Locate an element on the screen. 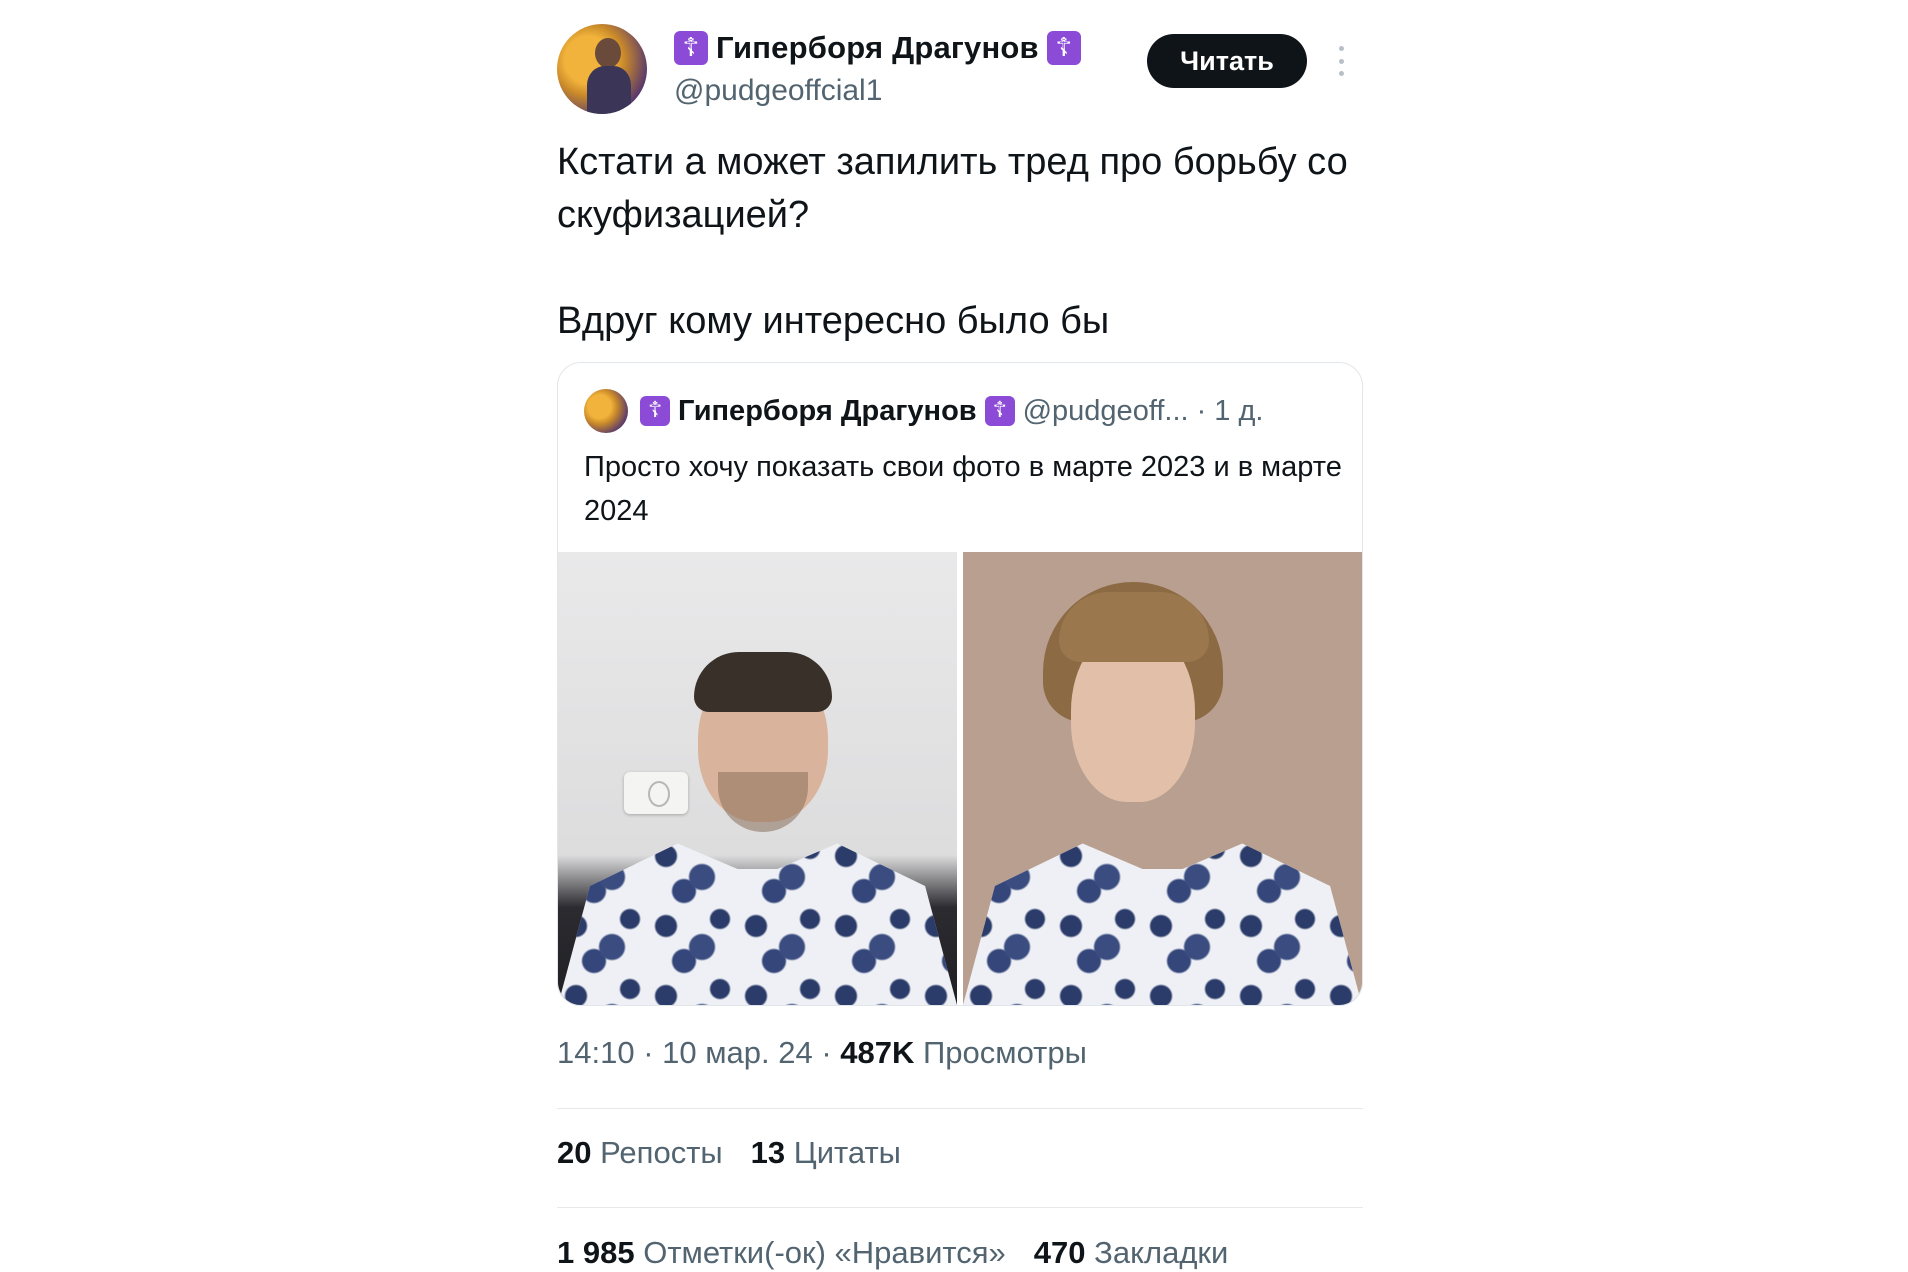  photo-2024 is located at coordinates (1162, 778).